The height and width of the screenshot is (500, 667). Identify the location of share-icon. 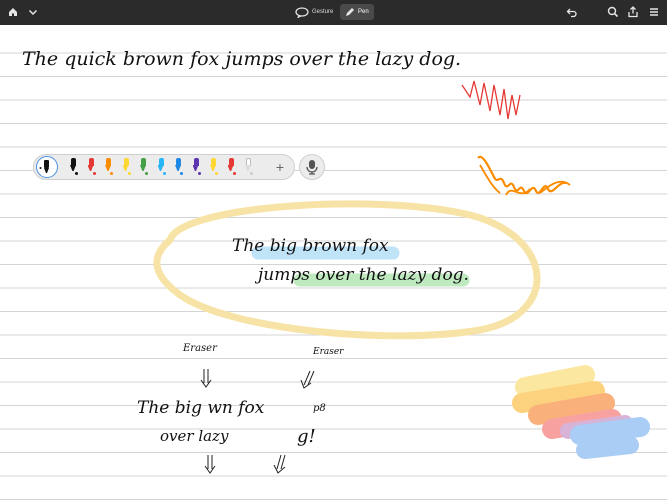
(633, 12).